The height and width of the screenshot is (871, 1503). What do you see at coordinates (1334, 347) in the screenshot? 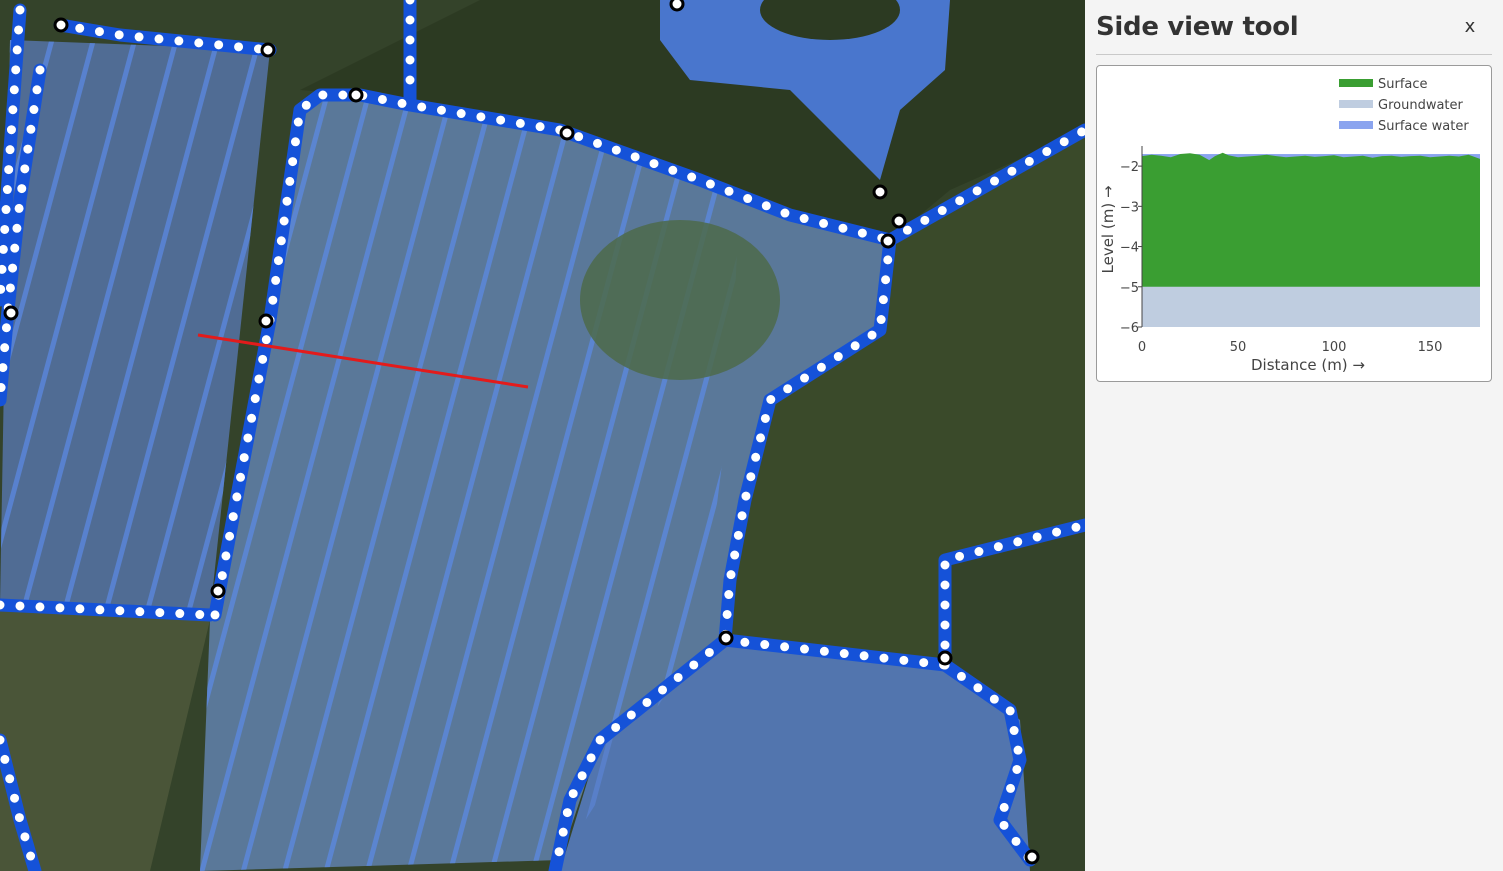
I see `x-tick-label: 100` at bounding box center [1334, 347].